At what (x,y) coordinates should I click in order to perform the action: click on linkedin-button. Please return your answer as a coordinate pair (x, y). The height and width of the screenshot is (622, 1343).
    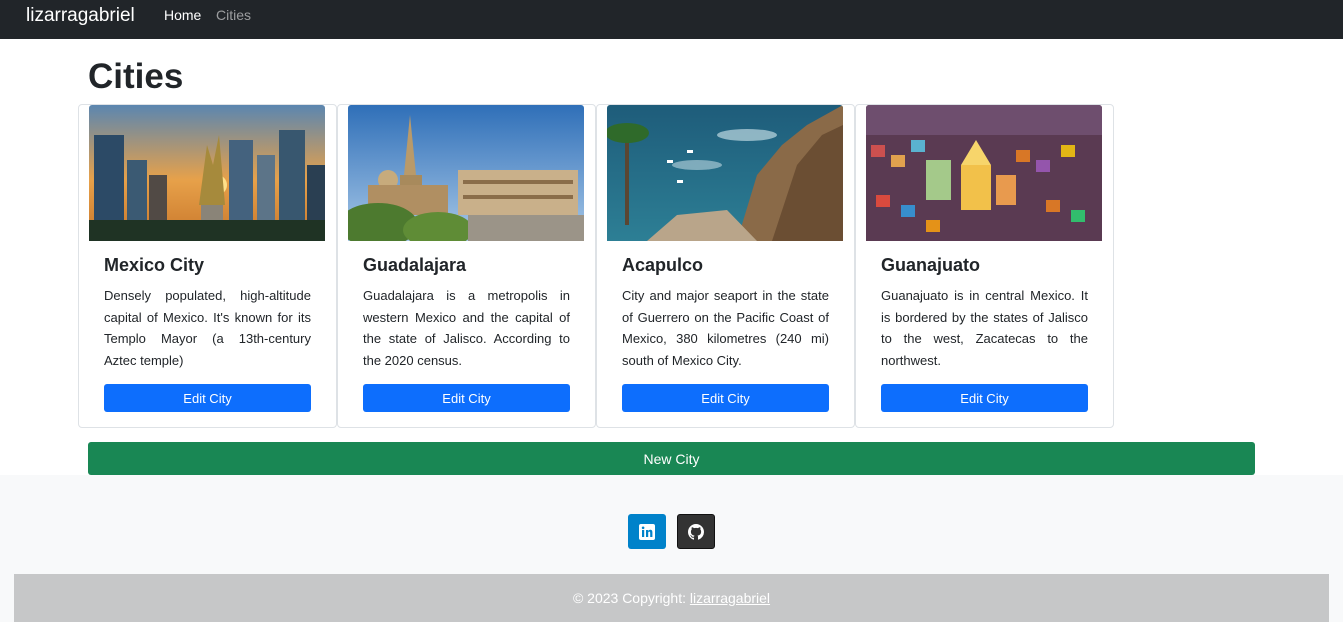
    Looking at the image, I should click on (647, 531).